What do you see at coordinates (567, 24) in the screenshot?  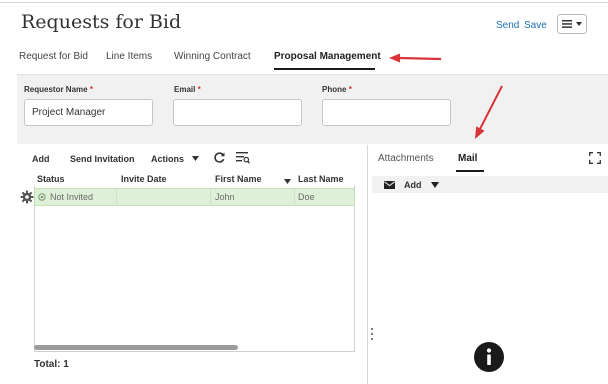 I see `menu-icon` at bounding box center [567, 24].